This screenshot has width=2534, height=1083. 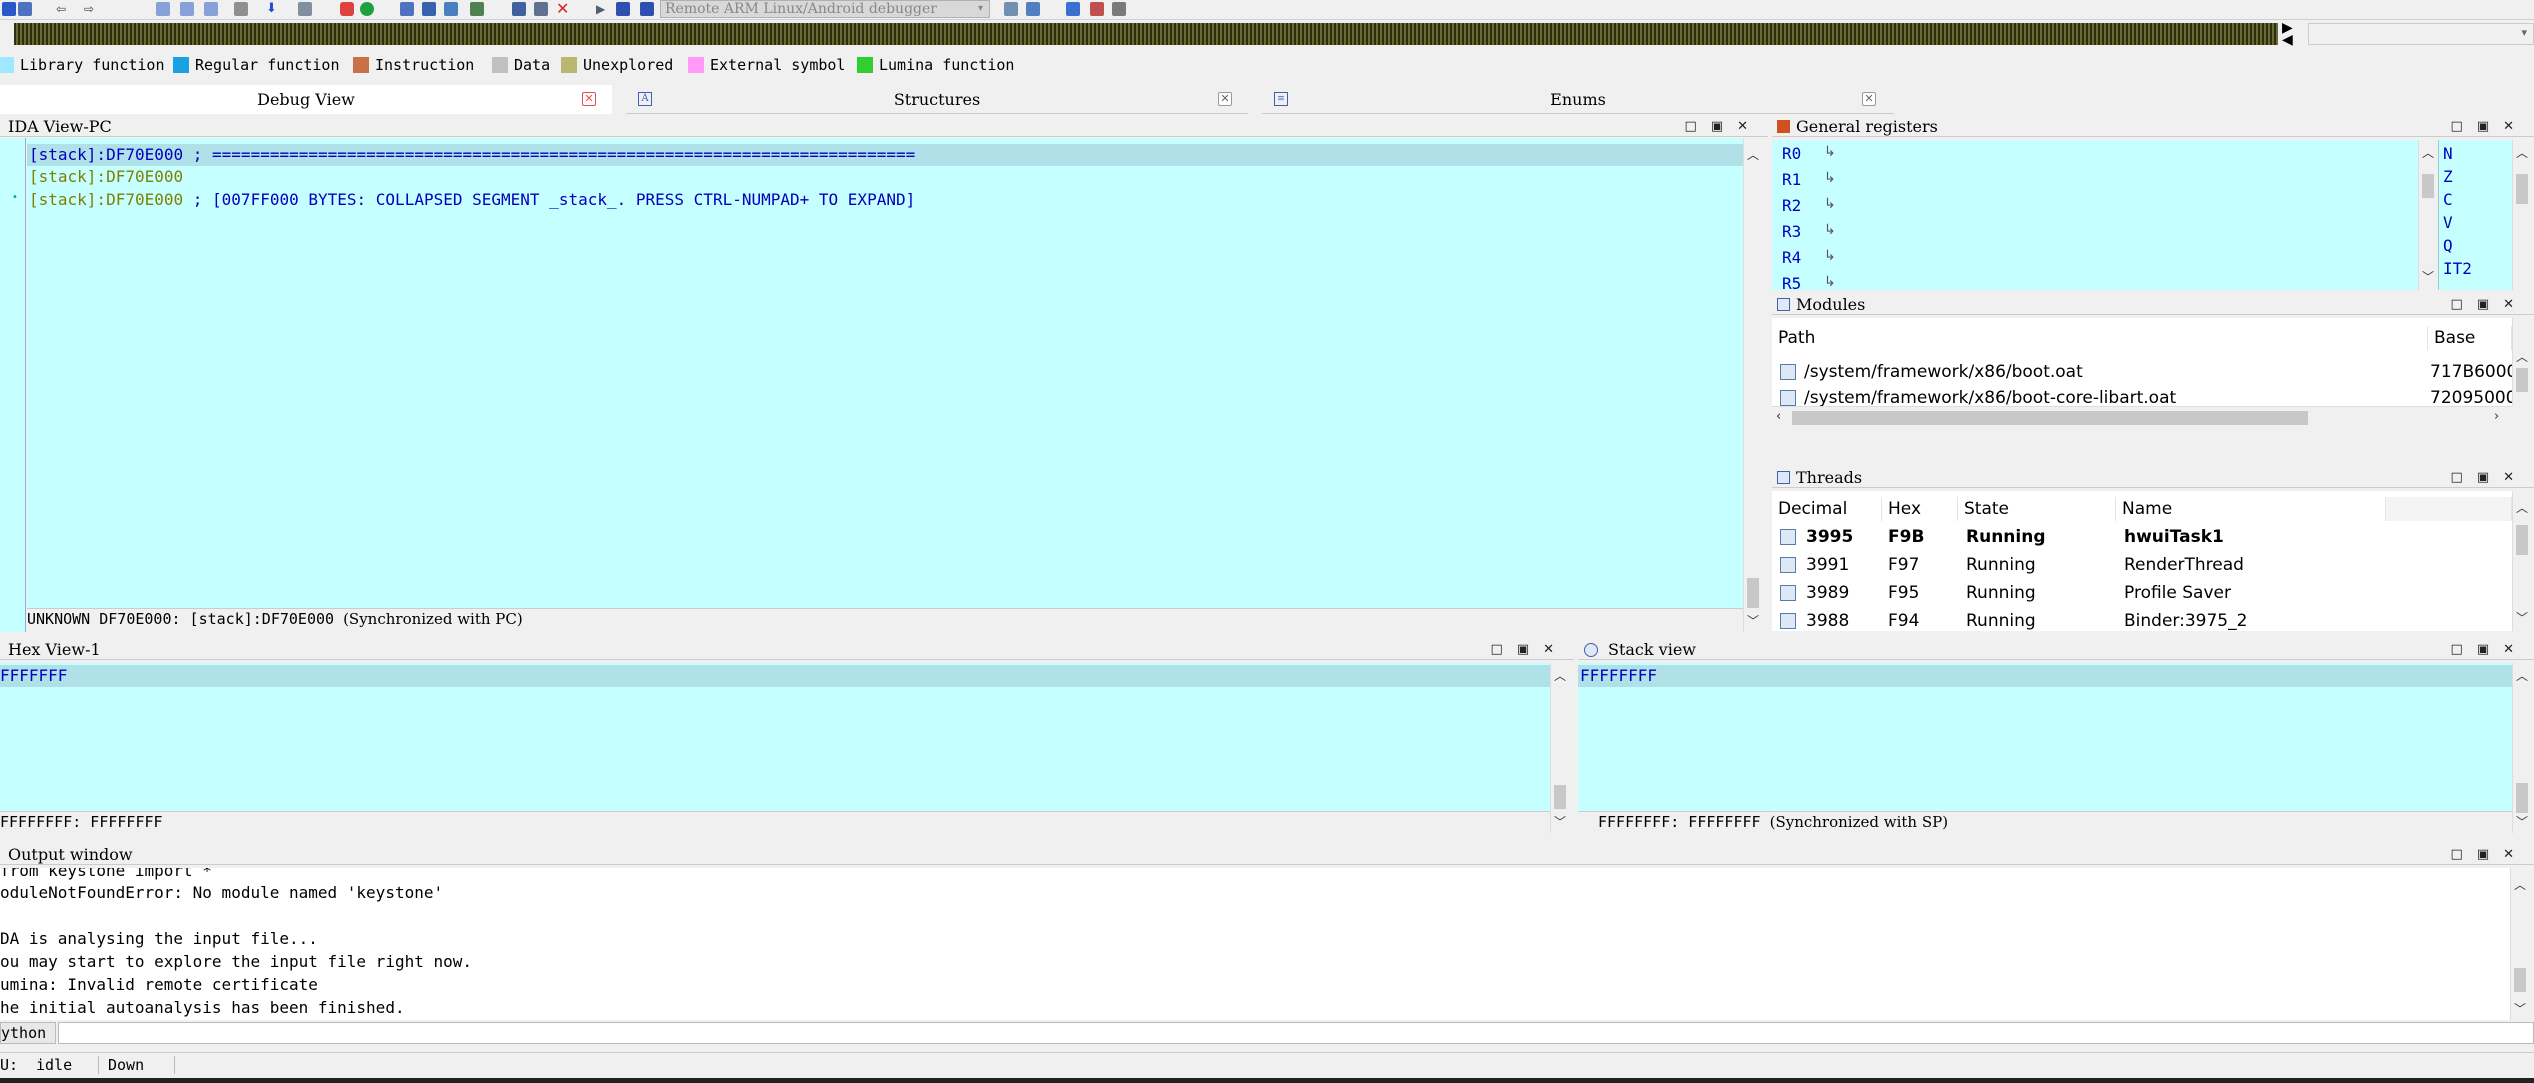 What do you see at coordinates (2523, 748) in the screenshot?
I see `stack-view-scrollbar: ︿ ﹀` at bounding box center [2523, 748].